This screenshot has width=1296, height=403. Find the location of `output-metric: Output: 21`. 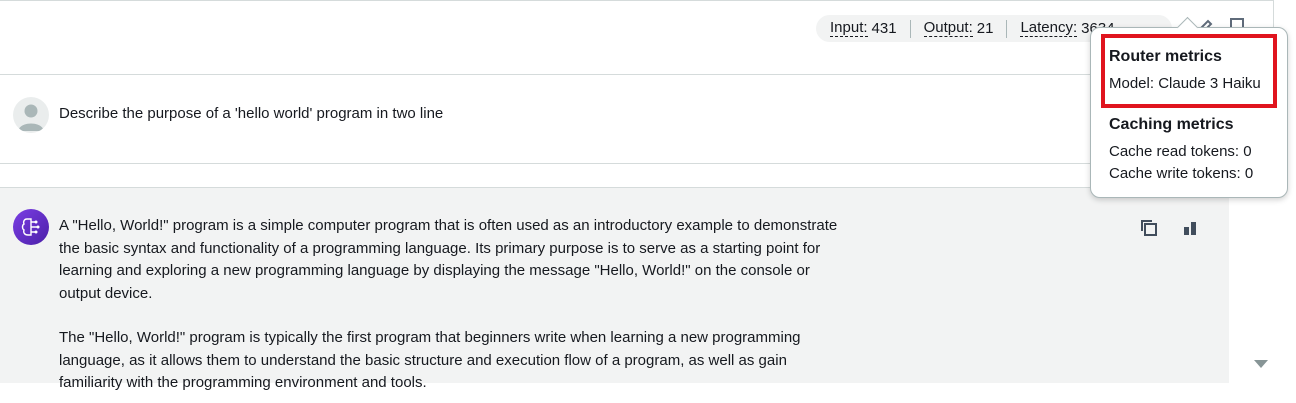

output-metric: Output: 21 is located at coordinates (958, 28).